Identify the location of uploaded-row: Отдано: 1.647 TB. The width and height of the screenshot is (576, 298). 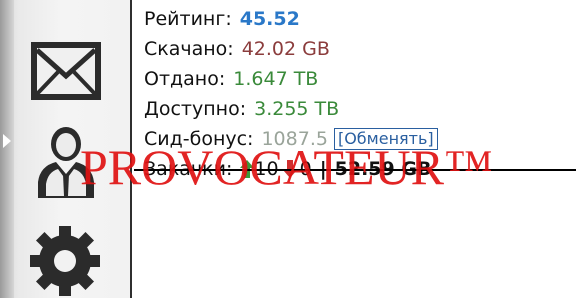
(360, 79).